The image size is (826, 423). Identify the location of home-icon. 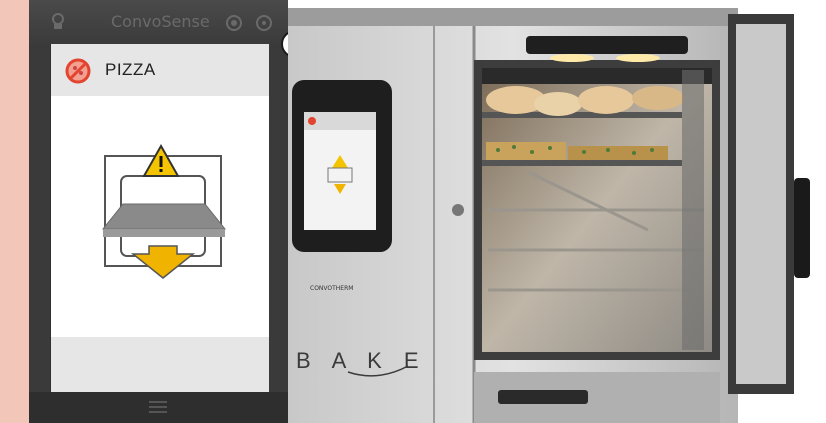
(58, 21).